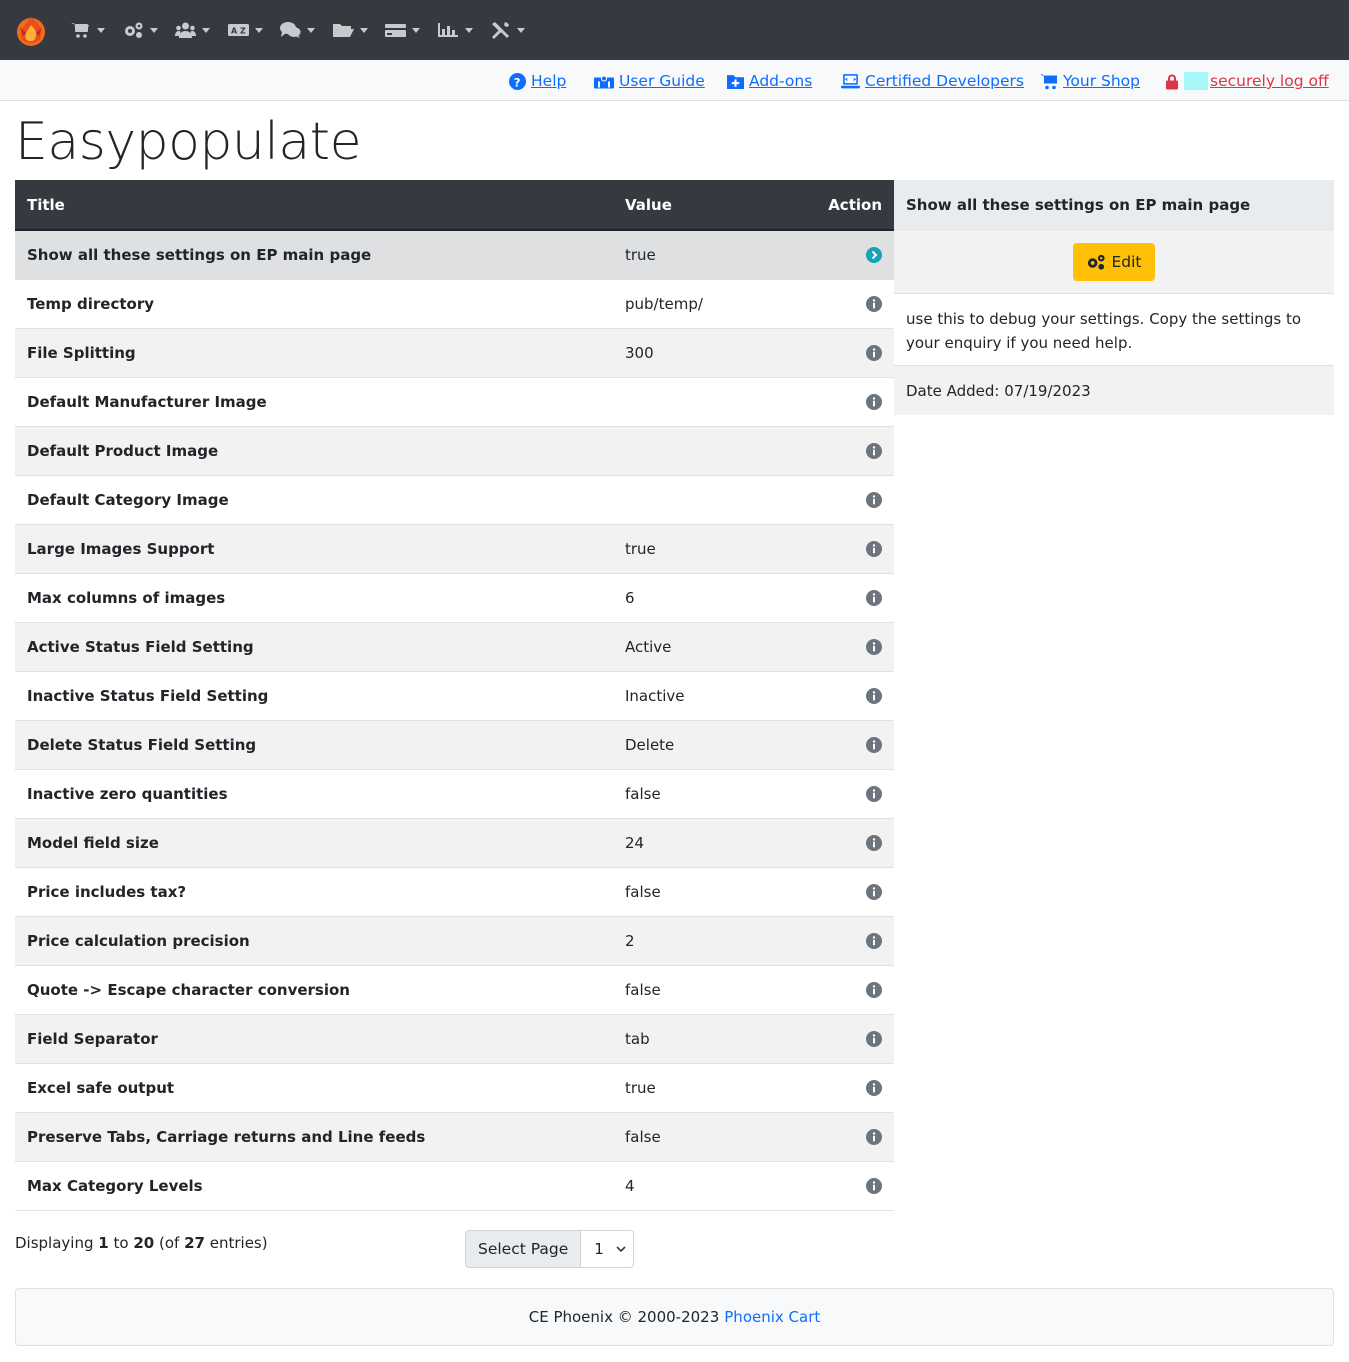 This screenshot has width=1349, height=1362. I want to click on detail-date-added: Date Added: 07/19/2023, so click(1114, 390).